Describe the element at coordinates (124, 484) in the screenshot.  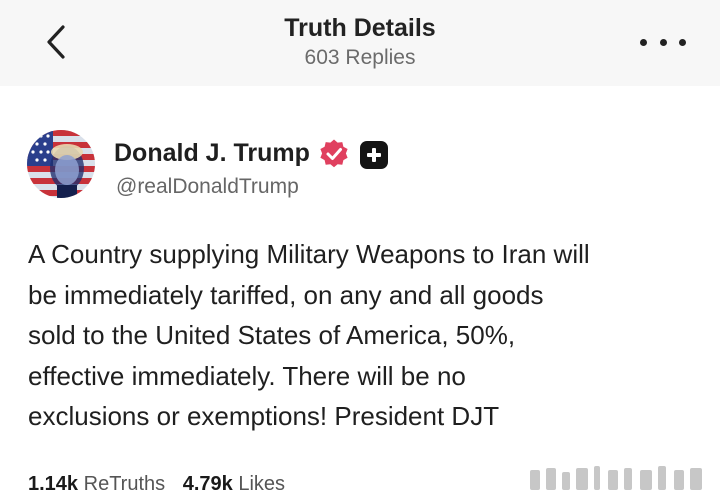
I see `retruths-label: ReTruths` at that location.